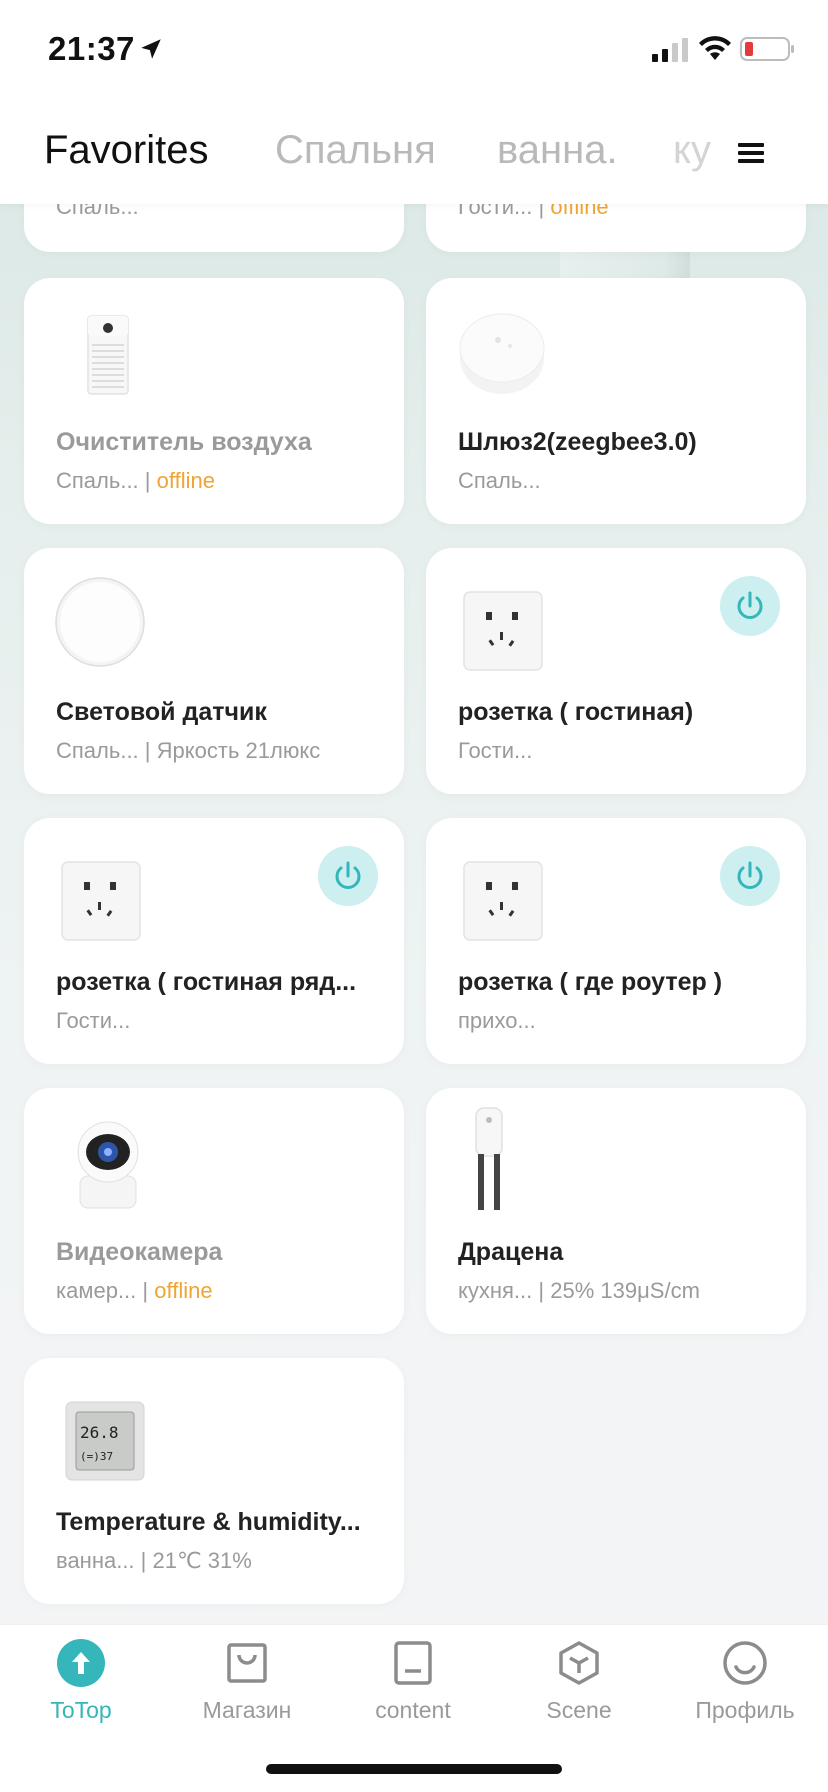 This screenshot has width=828, height=1792. What do you see at coordinates (414, 50) in the screenshot?
I see `status-bar: 21:37` at bounding box center [414, 50].